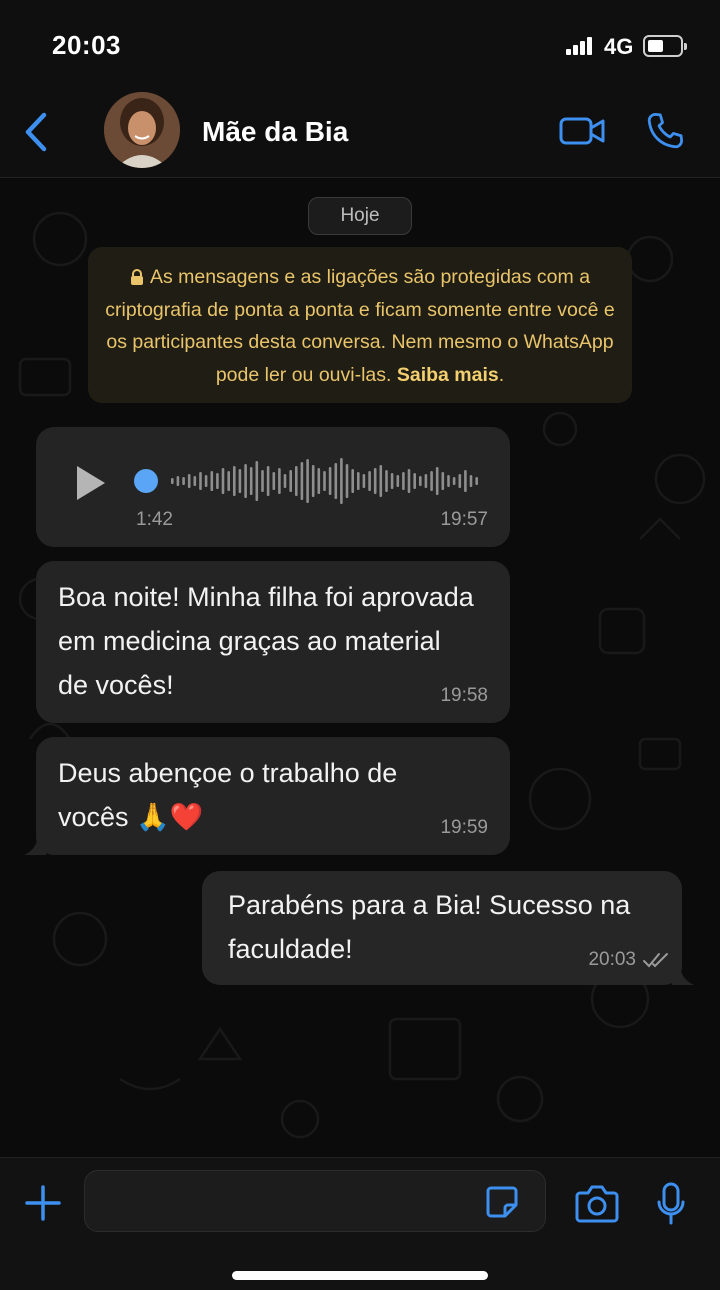 The image size is (720, 1290). Describe the element at coordinates (137, 274) in the screenshot. I see `lock-icon` at that location.